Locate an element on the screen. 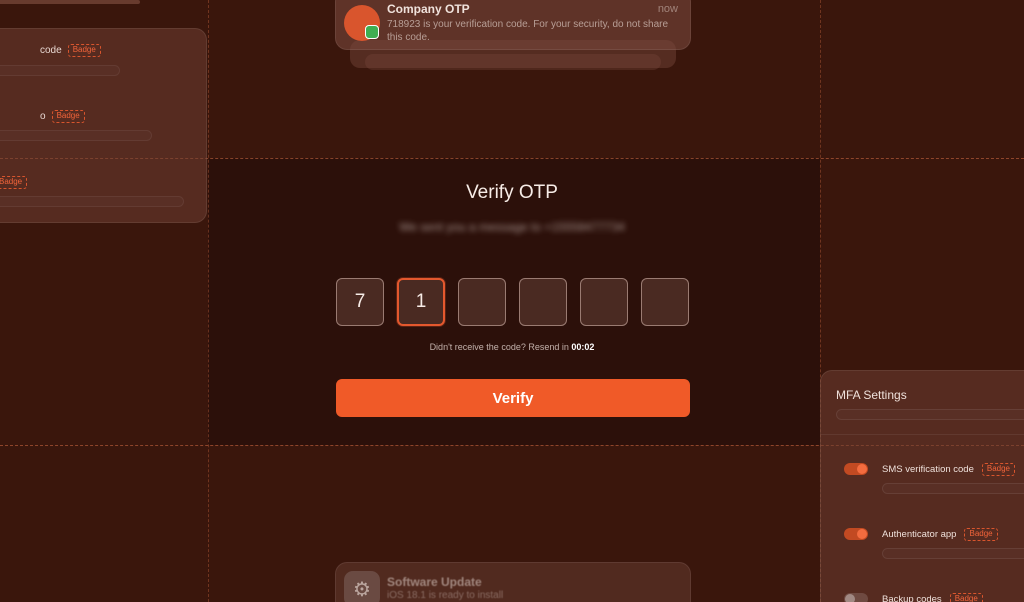 The image size is (1024, 602). settings-gear-icon: ⚙ is located at coordinates (362, 586).